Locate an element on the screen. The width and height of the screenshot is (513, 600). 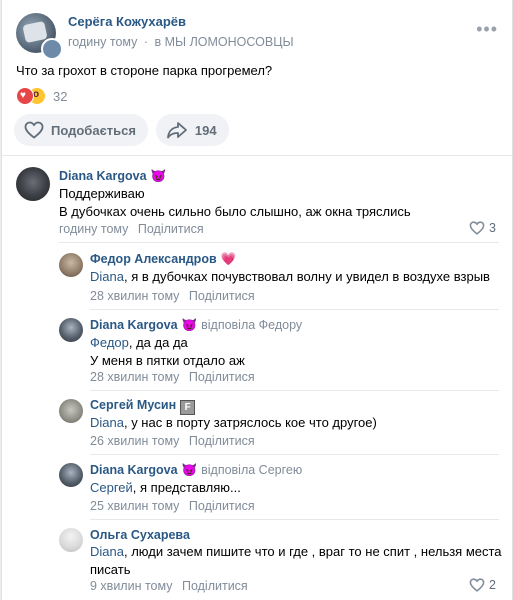
reply-author-name: Ольга Сухарева is located at coordinates (140, 535).